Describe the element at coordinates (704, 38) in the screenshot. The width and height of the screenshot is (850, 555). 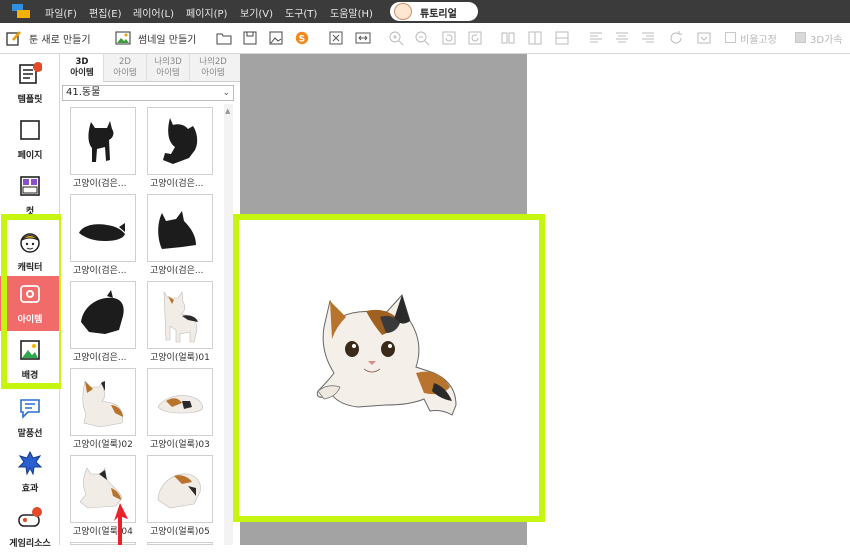
I see `flip-icon` at that location.